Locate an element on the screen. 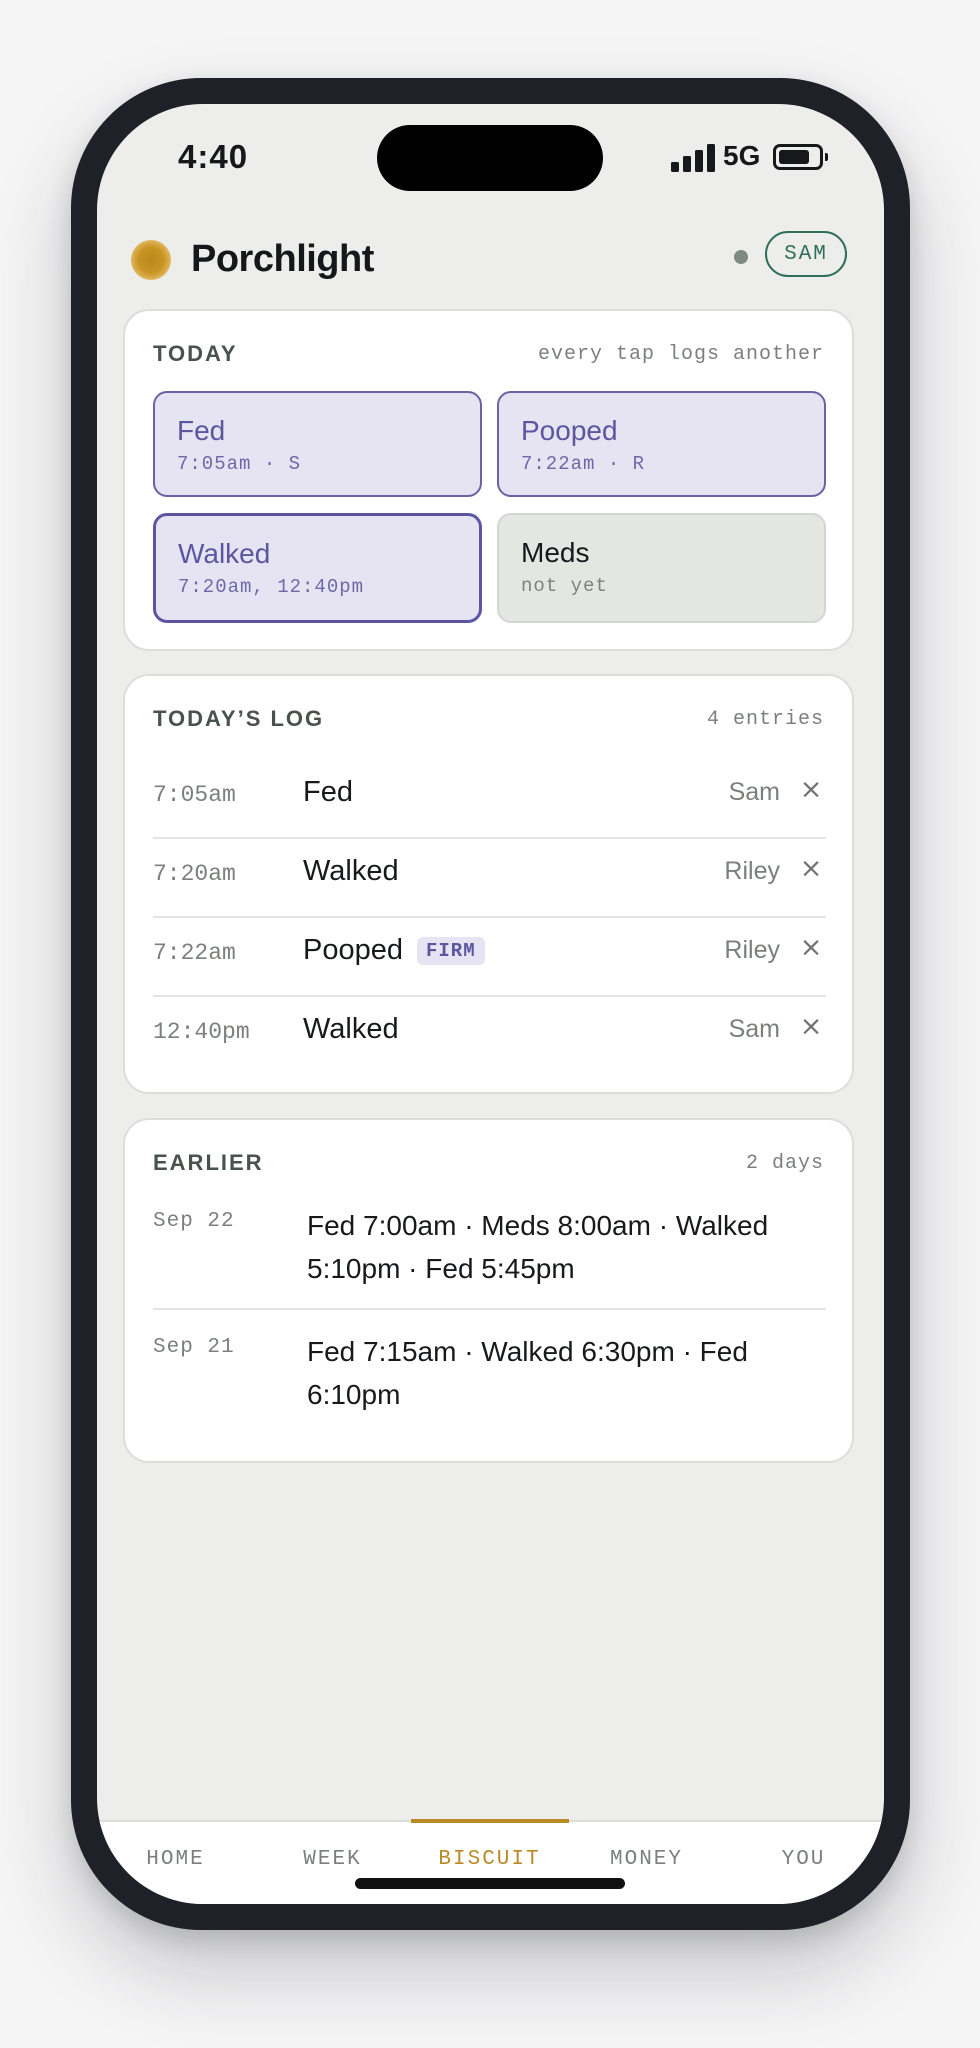 The image size is (980, 2048). network-label: 5G is located at coordinates (742, 155).